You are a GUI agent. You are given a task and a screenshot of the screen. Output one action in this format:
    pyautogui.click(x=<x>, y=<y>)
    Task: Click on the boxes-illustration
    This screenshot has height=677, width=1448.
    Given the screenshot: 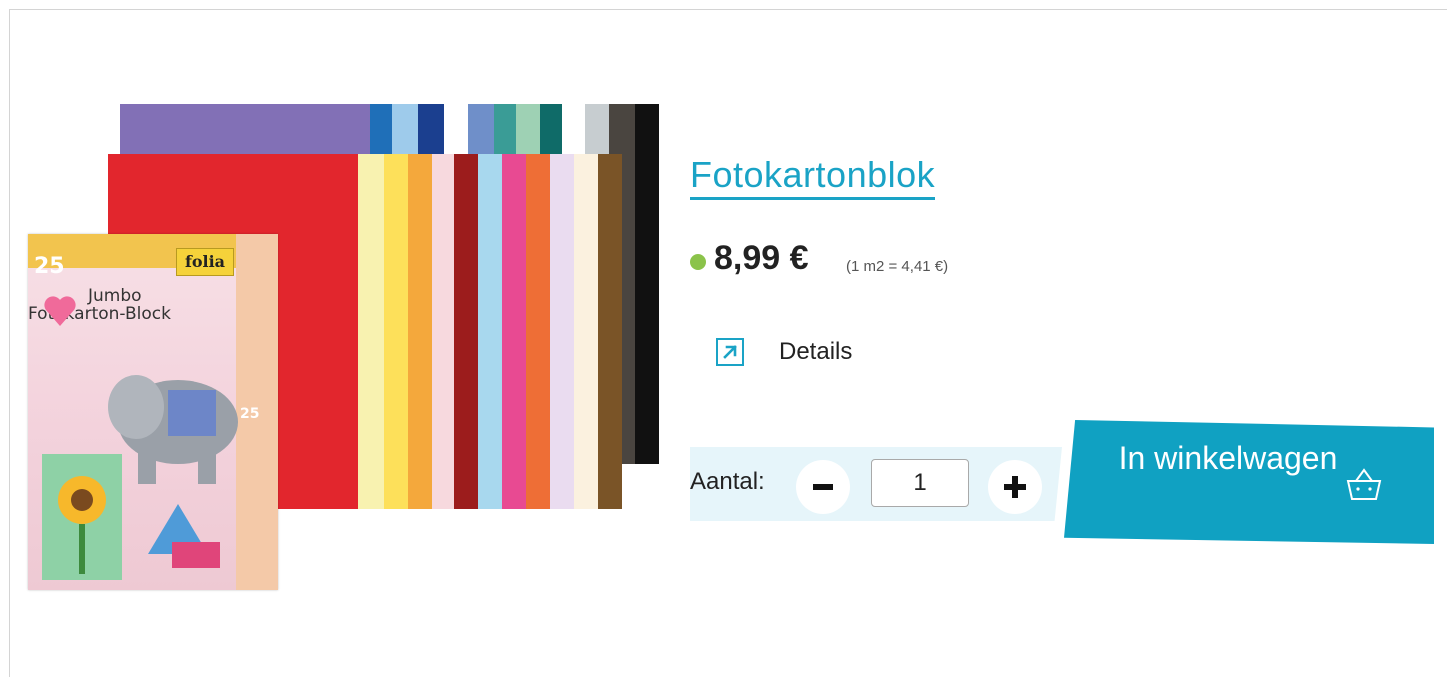 What is the action you would take?
    pyautogui.click(x=184, y=536)
    